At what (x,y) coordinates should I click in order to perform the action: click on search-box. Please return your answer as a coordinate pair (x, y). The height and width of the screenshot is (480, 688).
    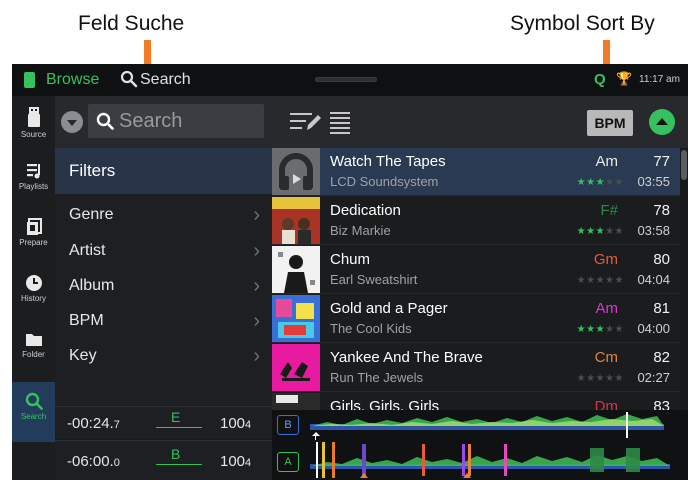
    Looking at the image, I should click on (176, 121).